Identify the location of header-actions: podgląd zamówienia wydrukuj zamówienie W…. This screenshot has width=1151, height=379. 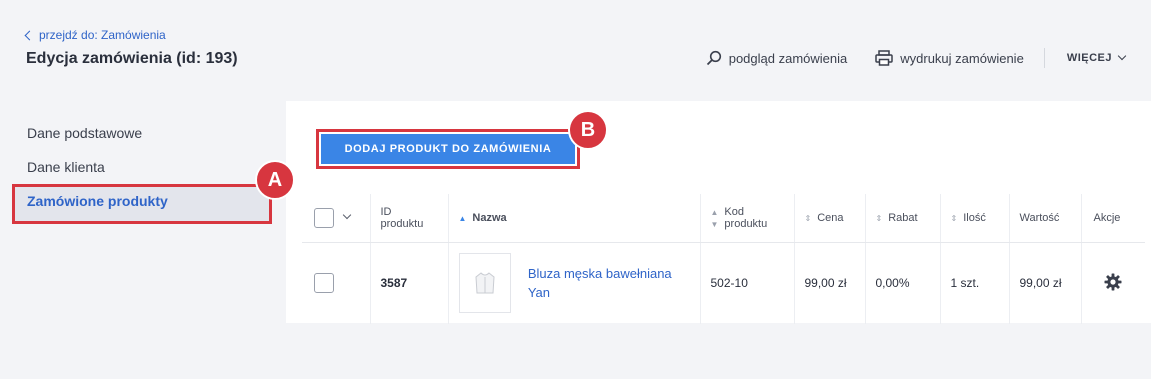
(916, 58).